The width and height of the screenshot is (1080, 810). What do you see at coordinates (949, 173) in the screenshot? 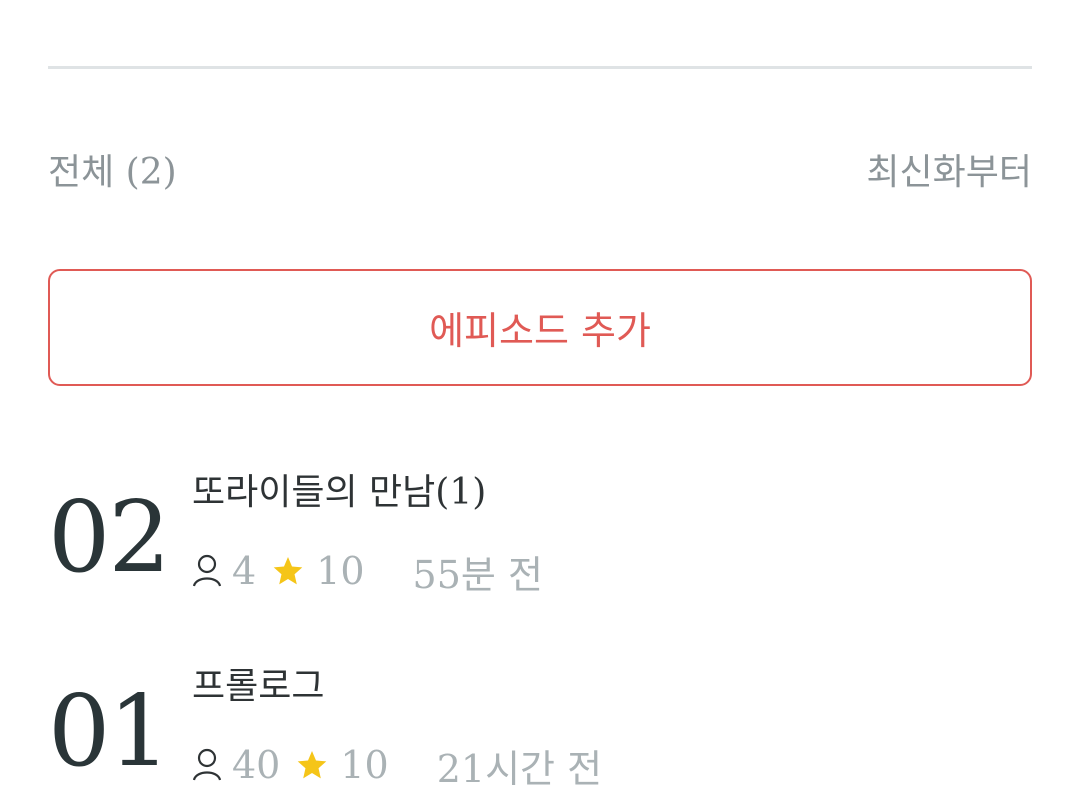
I see `sort-order-toggle: 최신화부터` at bounding box center [949, 173].